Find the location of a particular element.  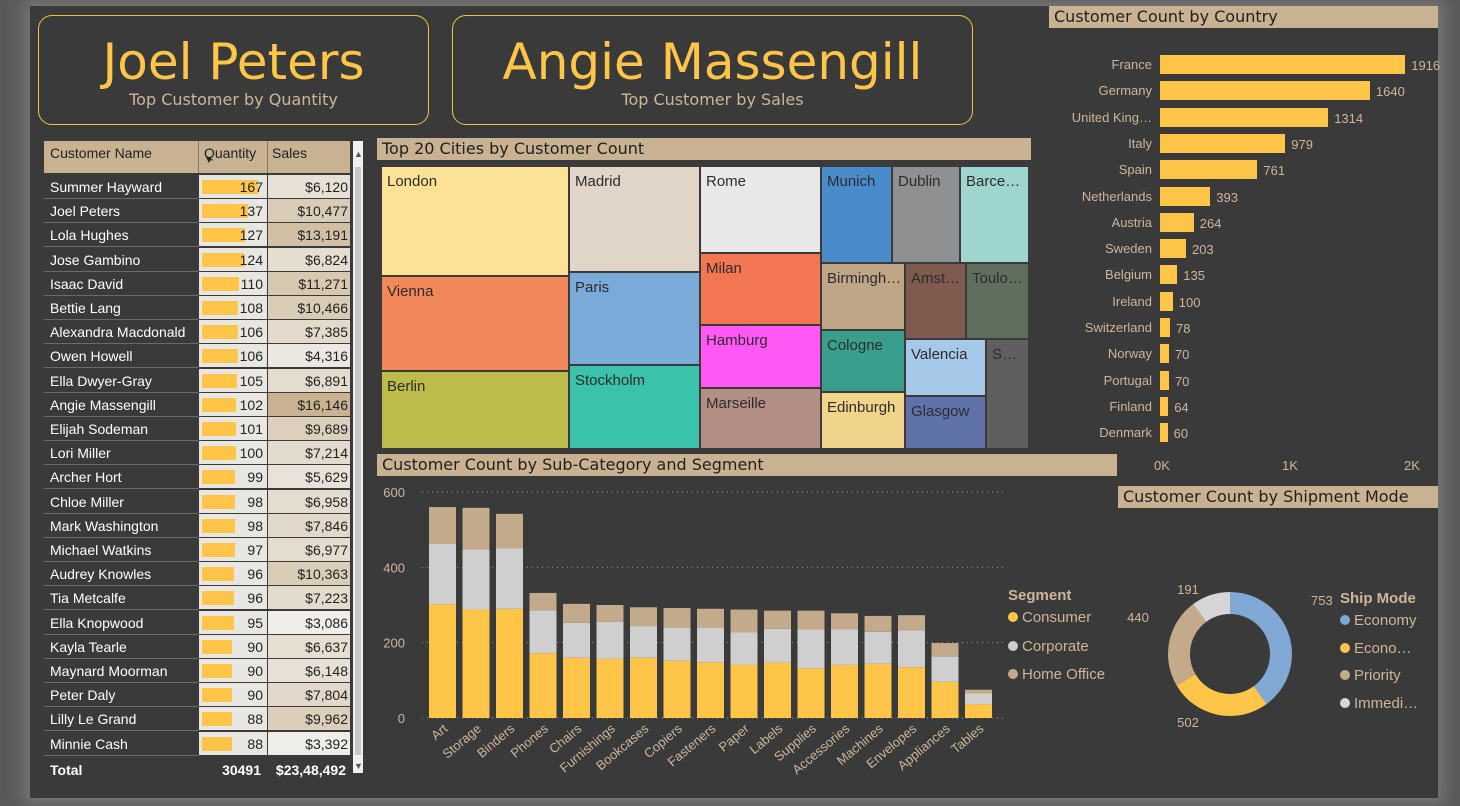

table-row: Bettie Lang 108 $10,466 is located at coordinates (197, 308).